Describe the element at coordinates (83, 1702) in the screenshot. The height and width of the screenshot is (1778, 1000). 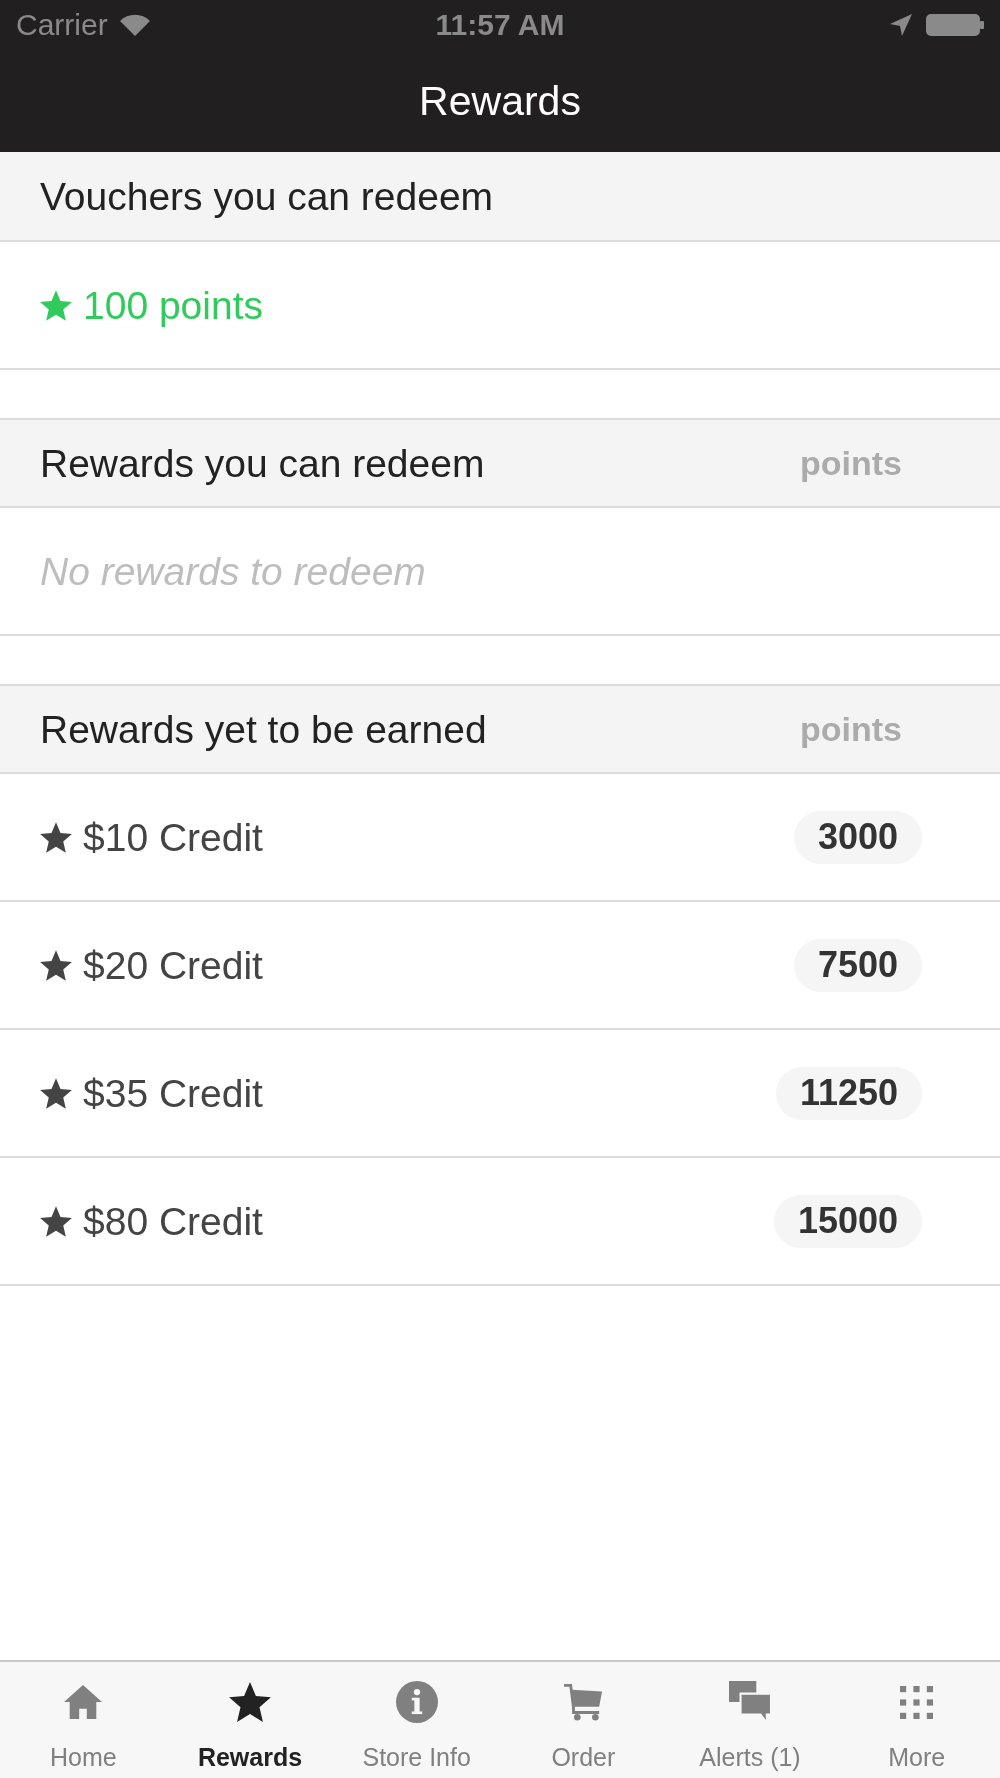
I see `home-icon` at that location.